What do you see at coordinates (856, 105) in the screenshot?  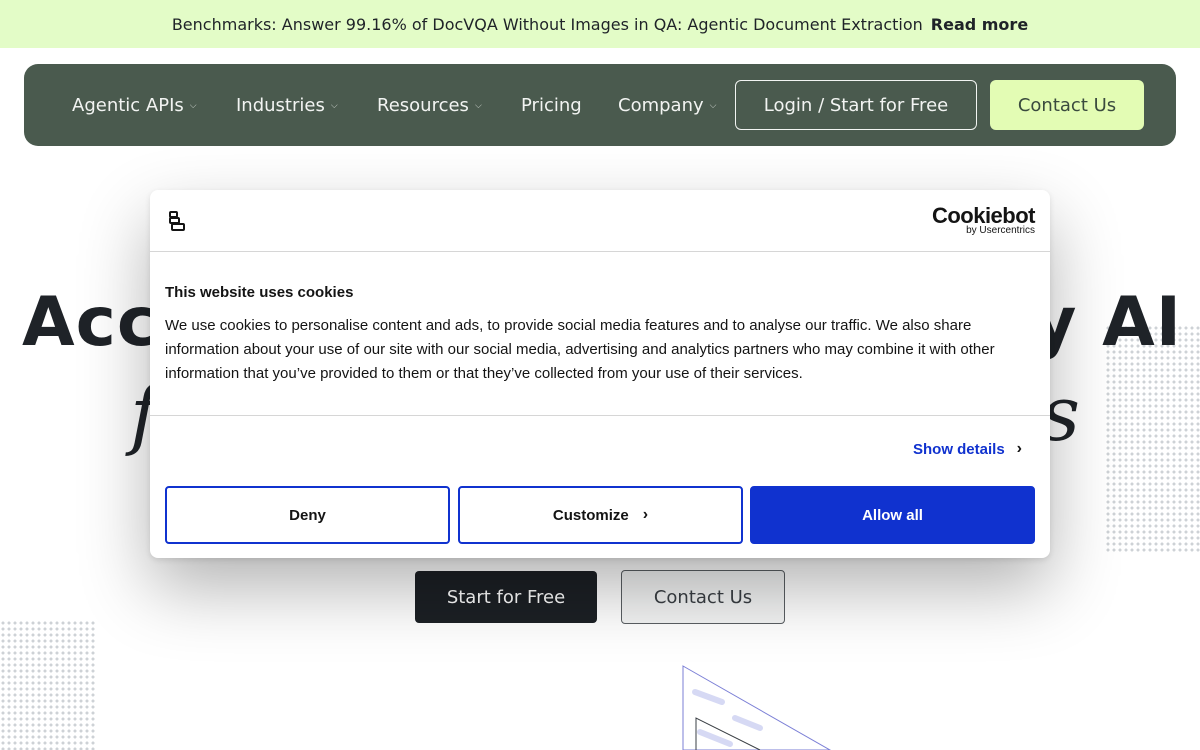 I see `login-button: Login / Start for Free` at bounding box center [856, 105].